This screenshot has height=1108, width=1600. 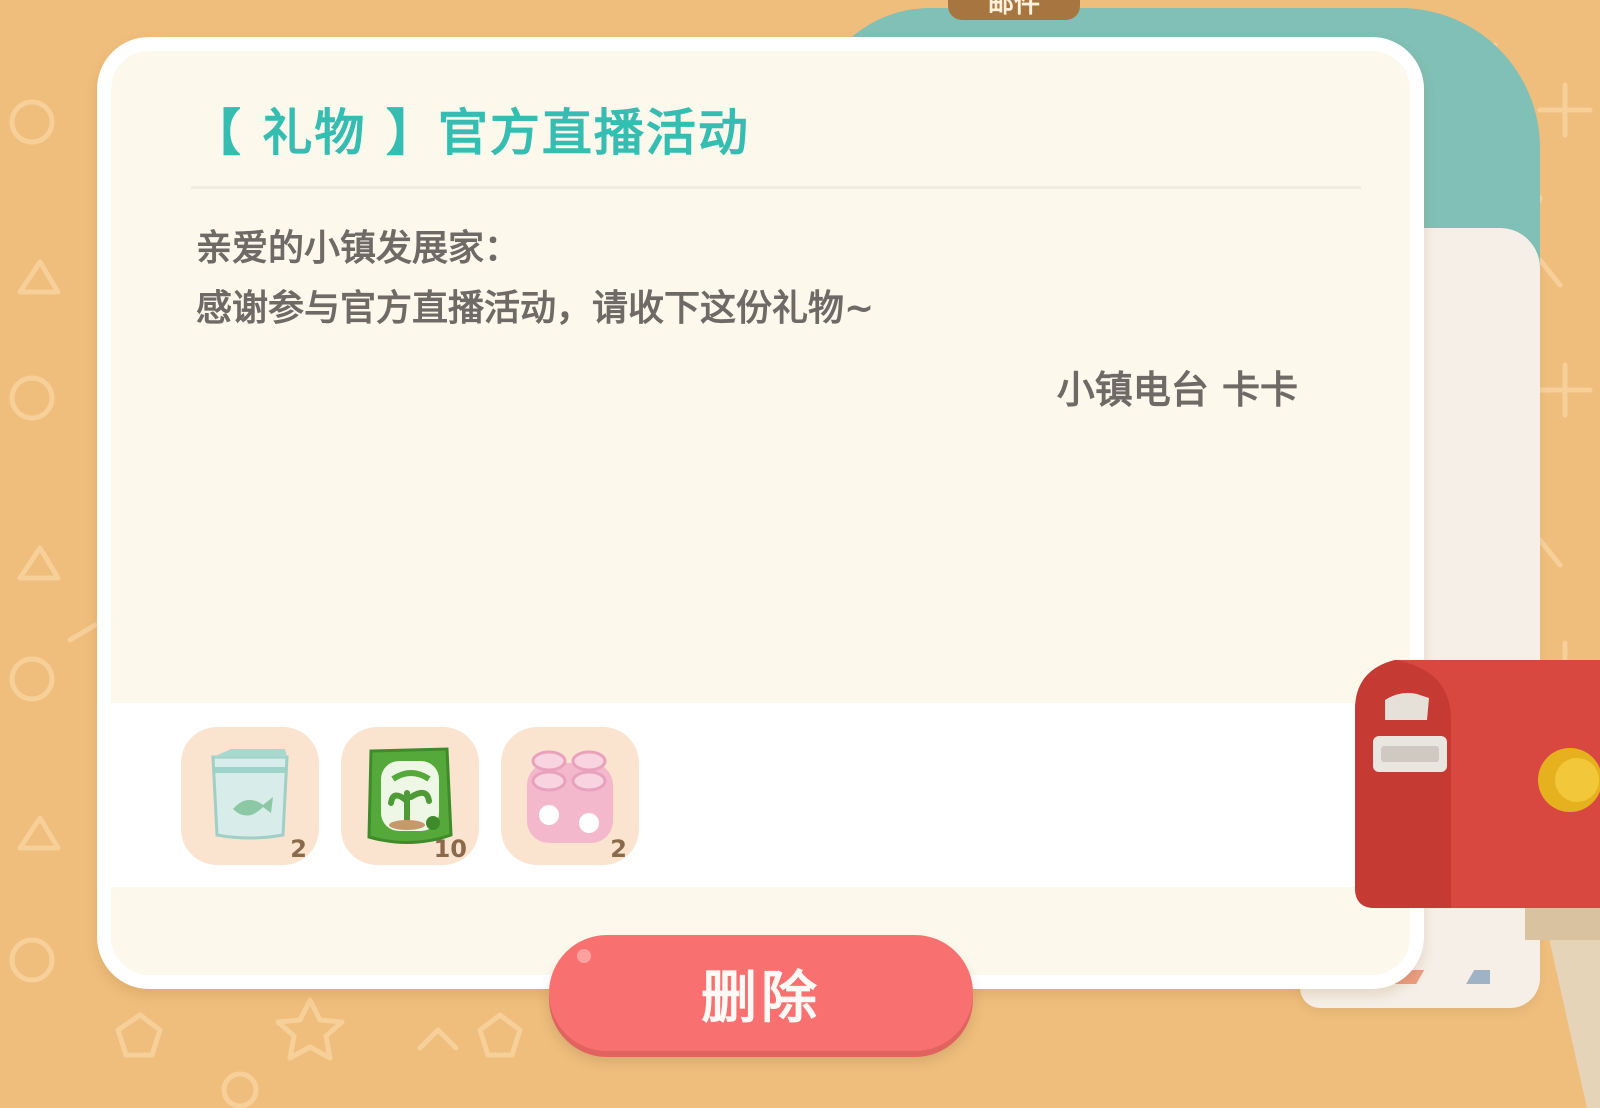 What do you see at coordinates (1014, 10) in the screenshot?
I see `mail-tab-label: 邮件` at bounding box center [1014, 10].